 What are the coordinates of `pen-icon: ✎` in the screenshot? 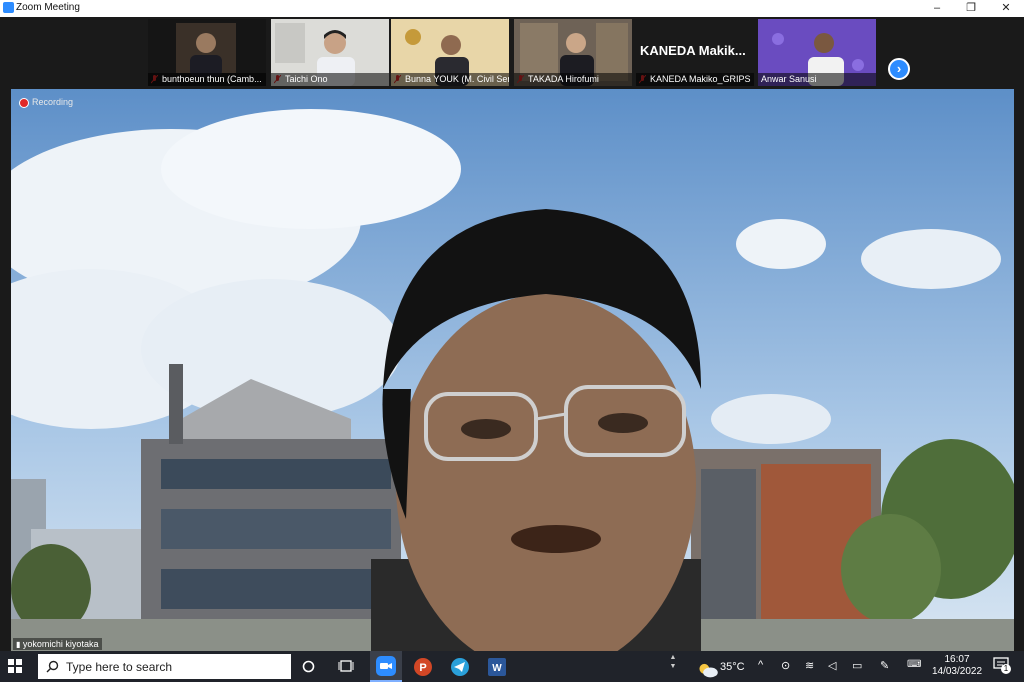 It's located at (884, 665).